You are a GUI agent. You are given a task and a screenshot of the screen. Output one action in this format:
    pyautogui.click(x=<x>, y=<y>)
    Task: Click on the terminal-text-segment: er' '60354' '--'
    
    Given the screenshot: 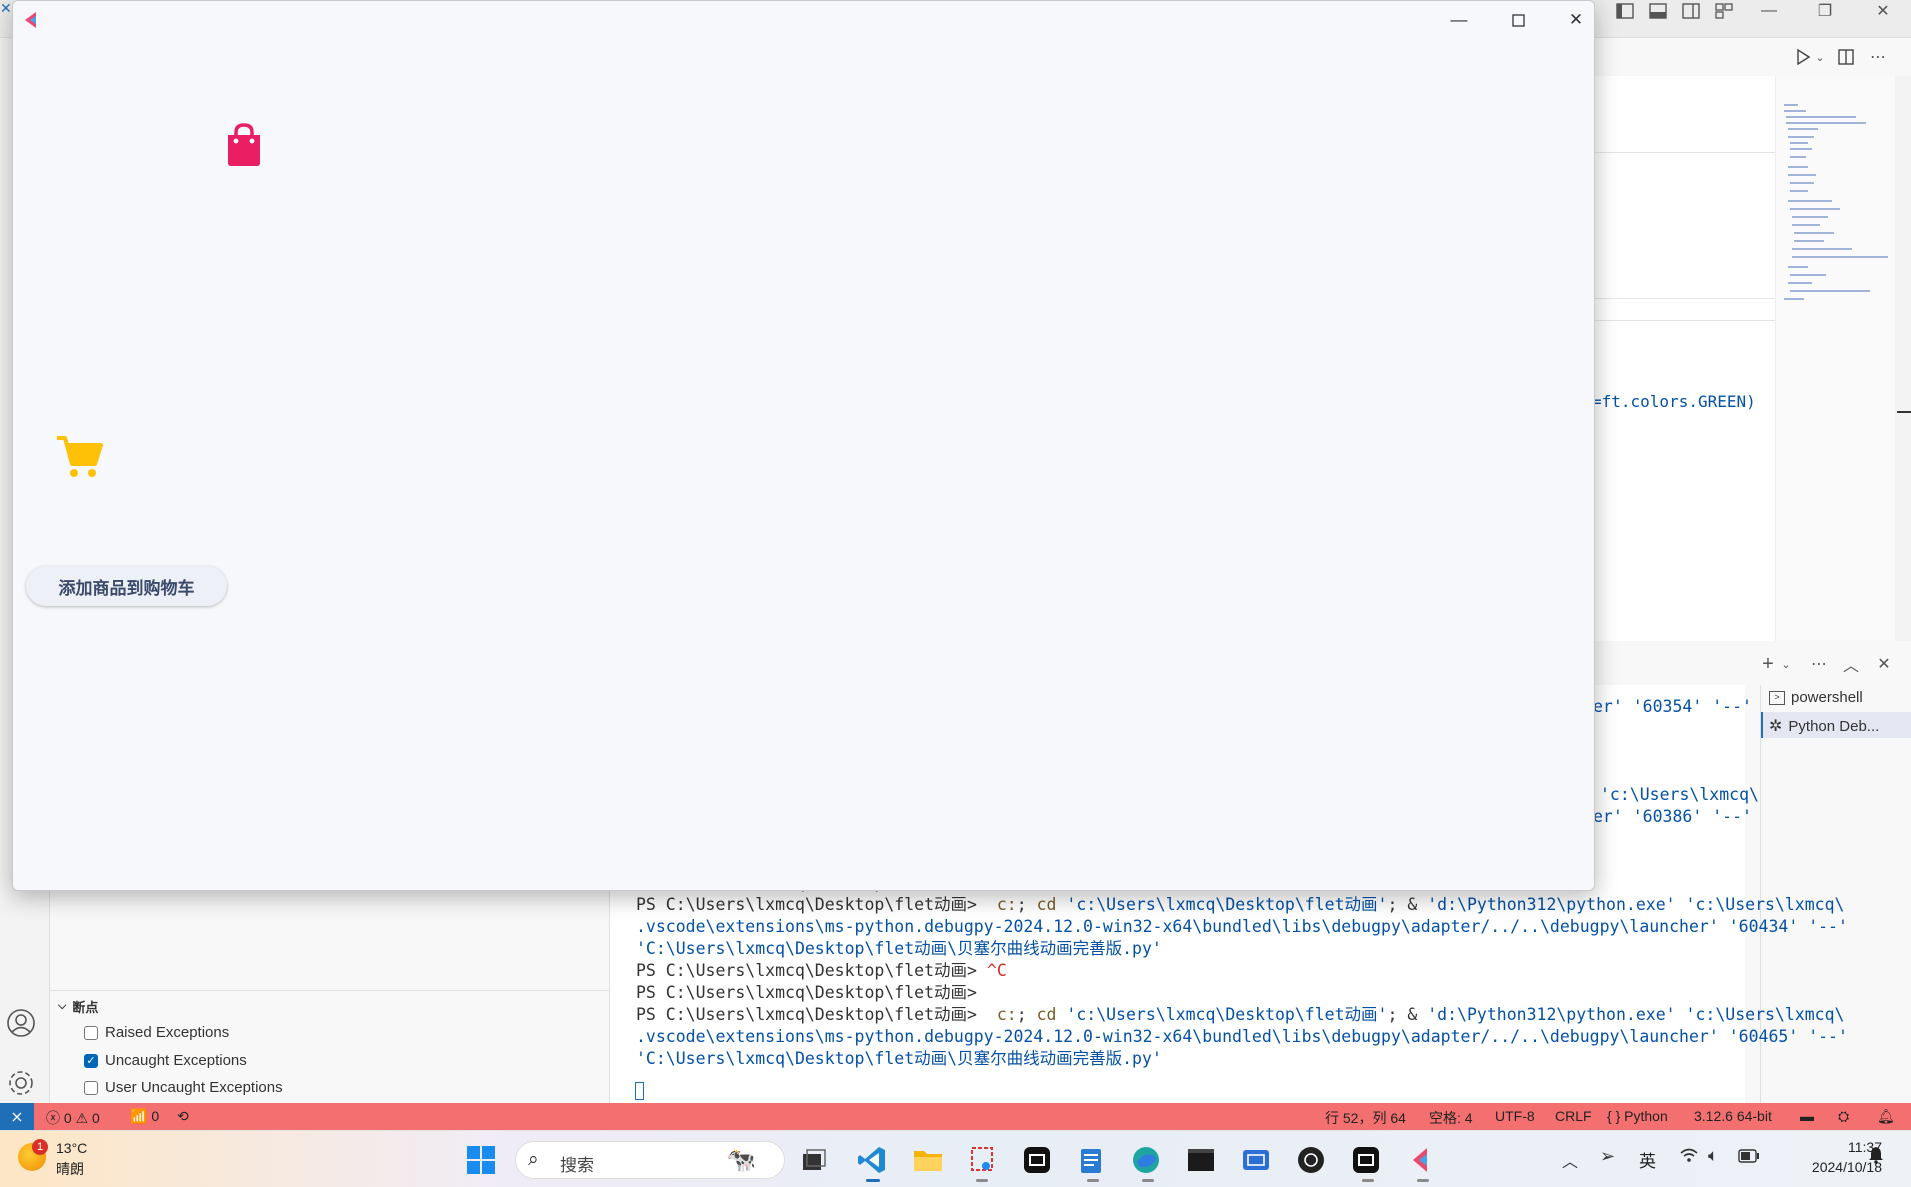 What is the action you would take?
    pyautogui.click(x=1672, y=706)
    